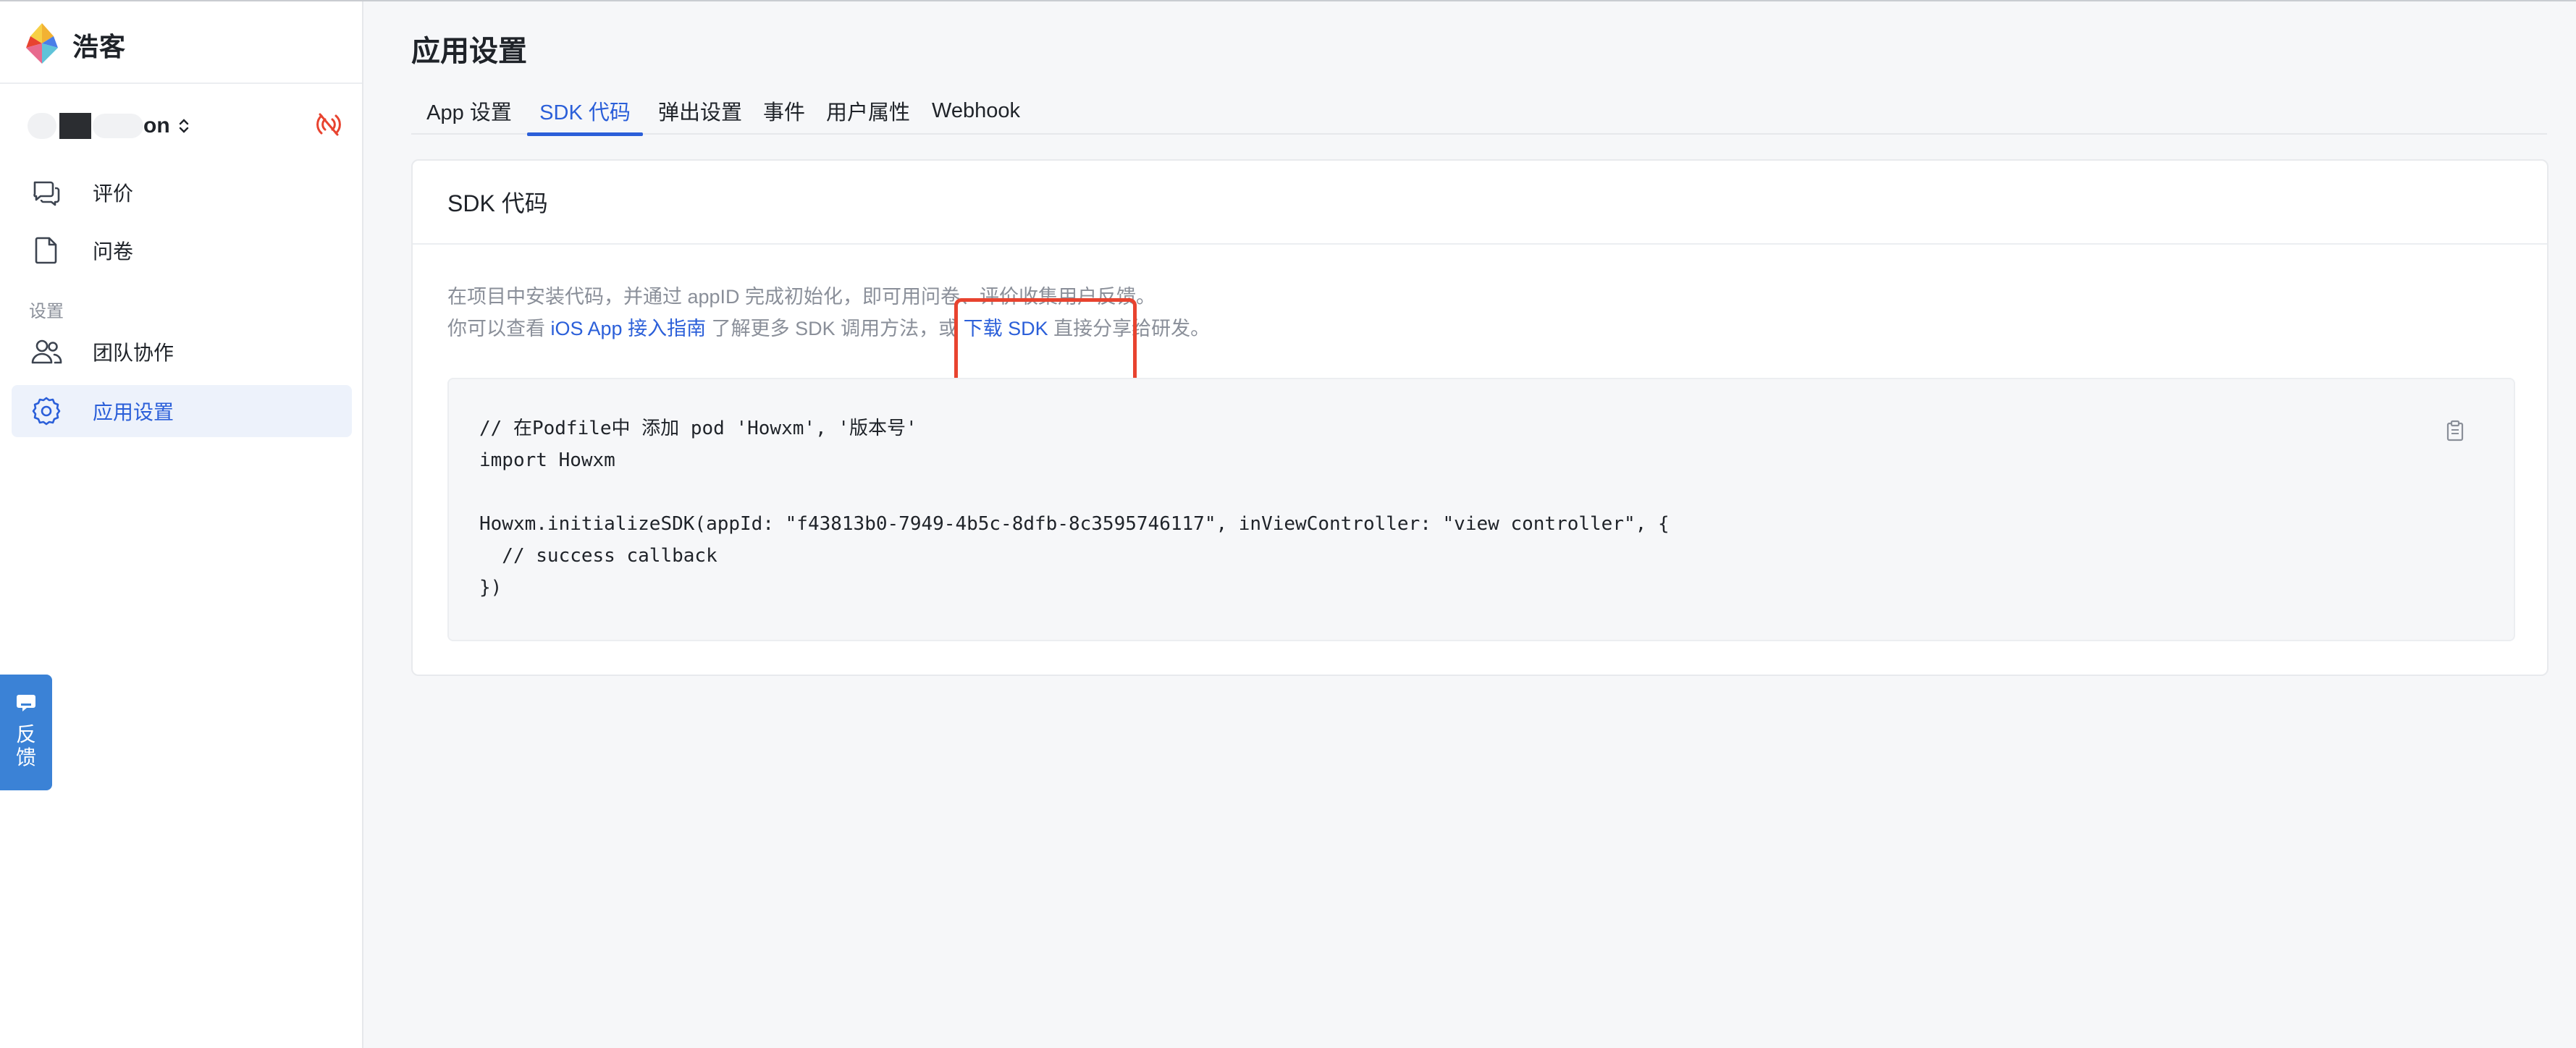 This screenshot has height=1048, width=2576. I want to click on sidebar: 浩客 on 评价 问卷 设置 团队协作 应用设置, so click(181, 524).